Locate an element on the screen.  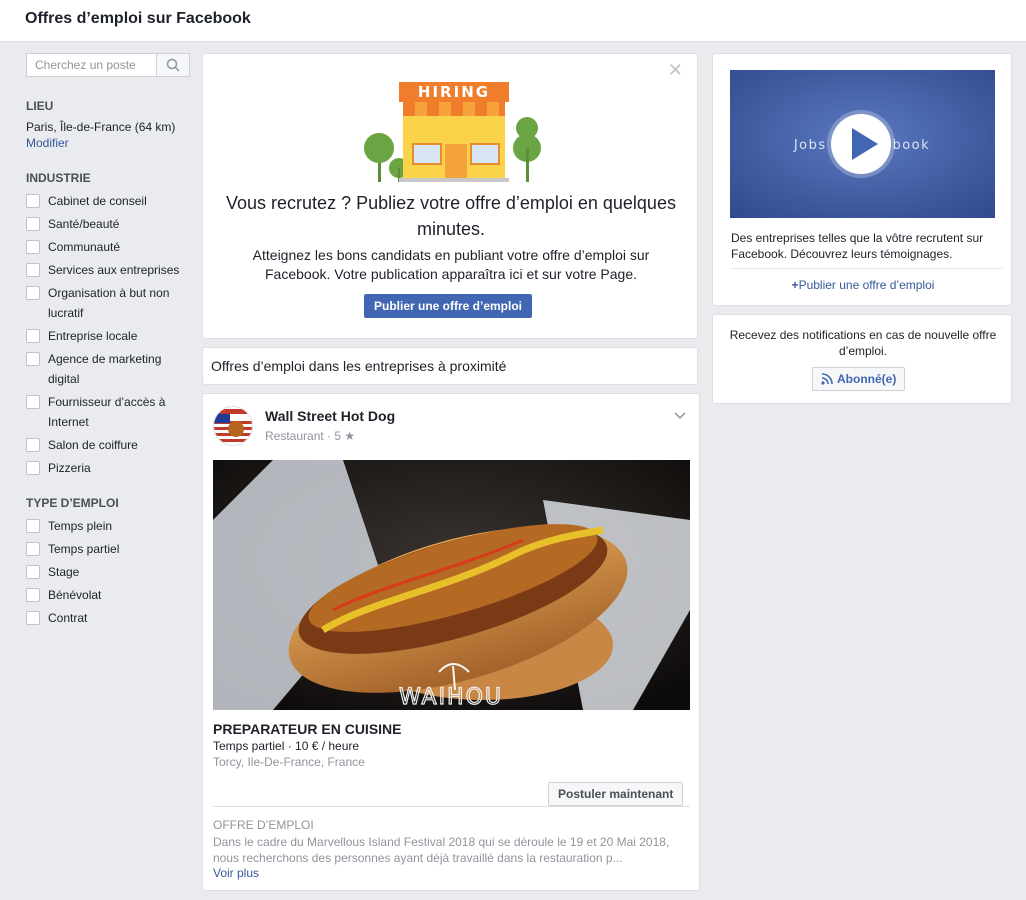
apply-now-button: Postuler maintenant is located at coordinates (616, 794).